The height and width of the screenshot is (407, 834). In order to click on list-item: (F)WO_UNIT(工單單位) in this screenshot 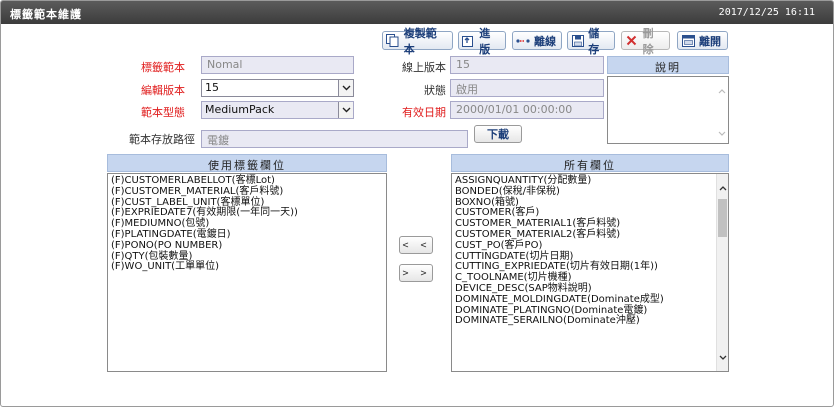, I will do `click(247, 267)`.